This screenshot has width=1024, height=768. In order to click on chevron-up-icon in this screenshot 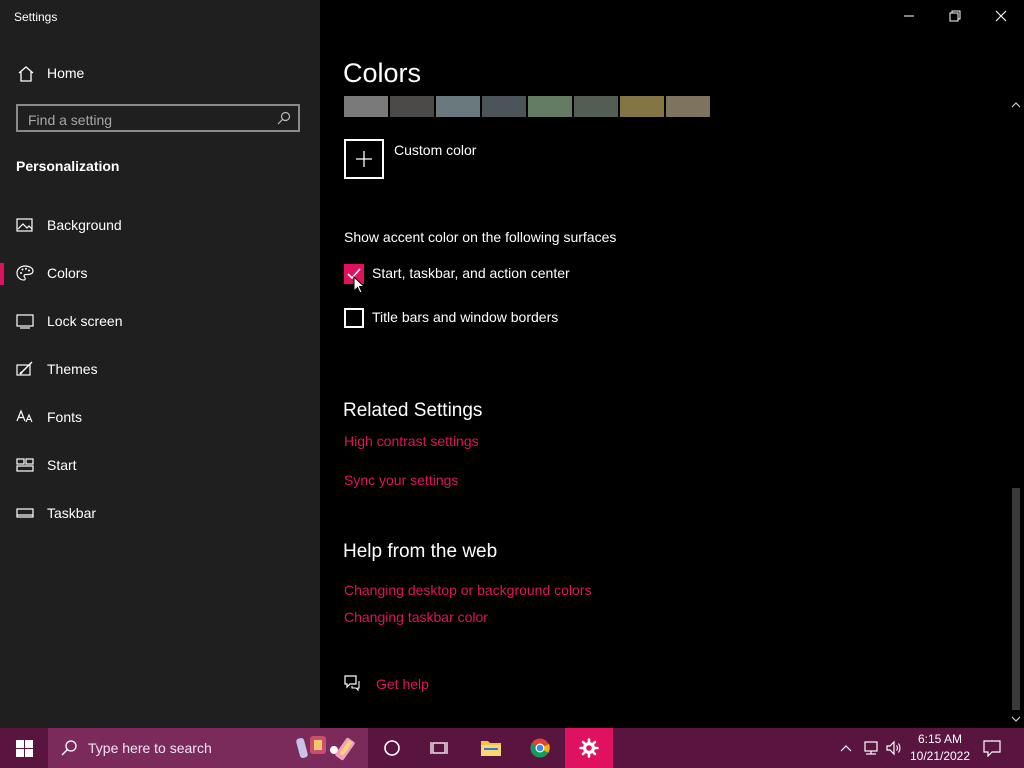, I will do `click(846, 748)`.